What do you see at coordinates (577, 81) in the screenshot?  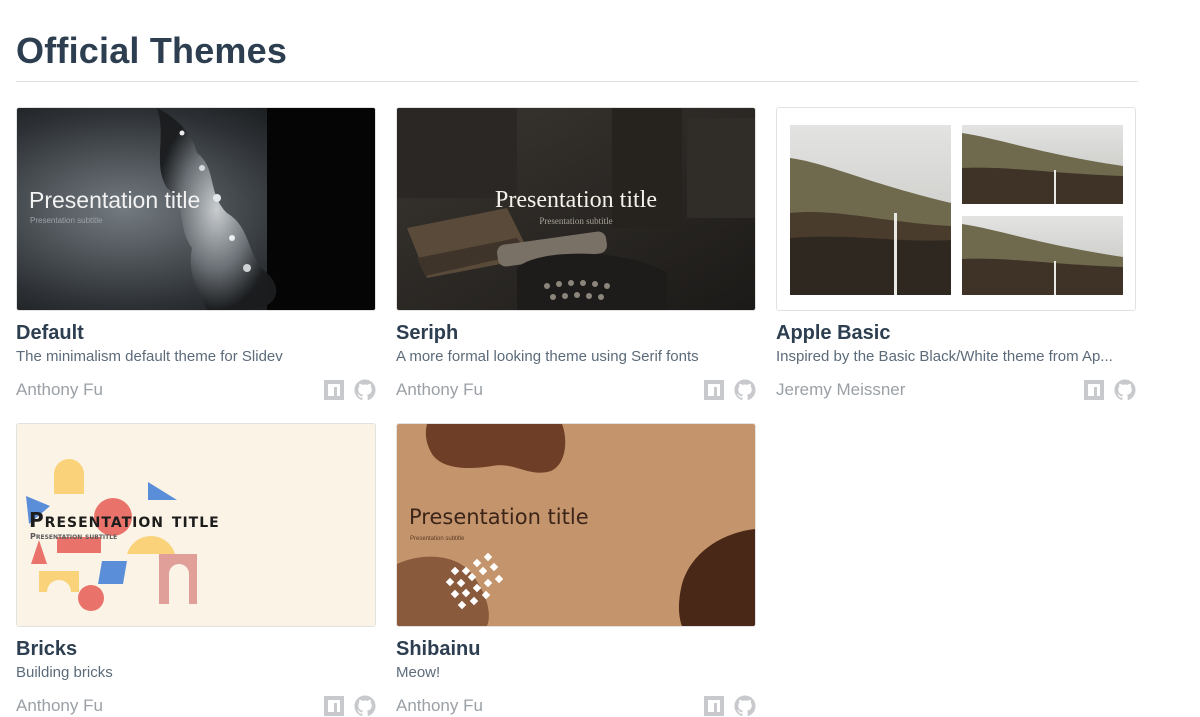 I see `title-divider` at bounding box center [577, 81].